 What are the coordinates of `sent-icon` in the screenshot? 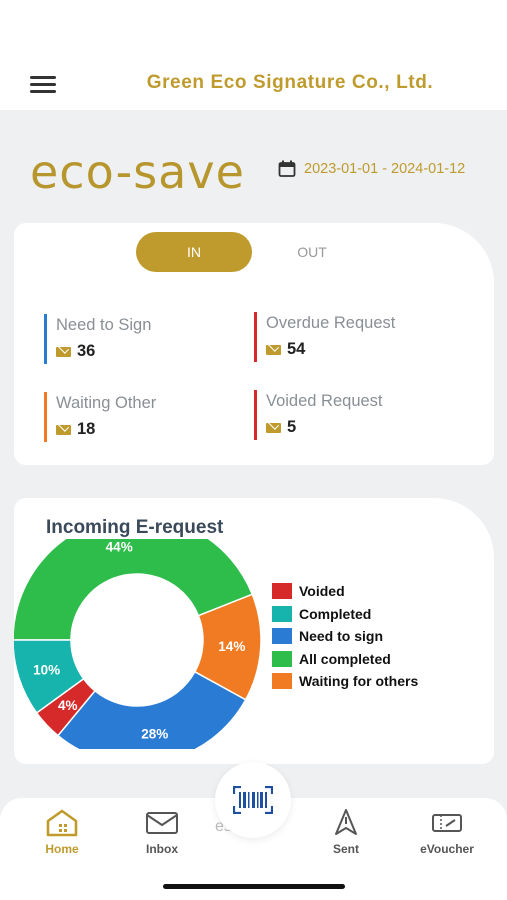 It's located at (346, 822).